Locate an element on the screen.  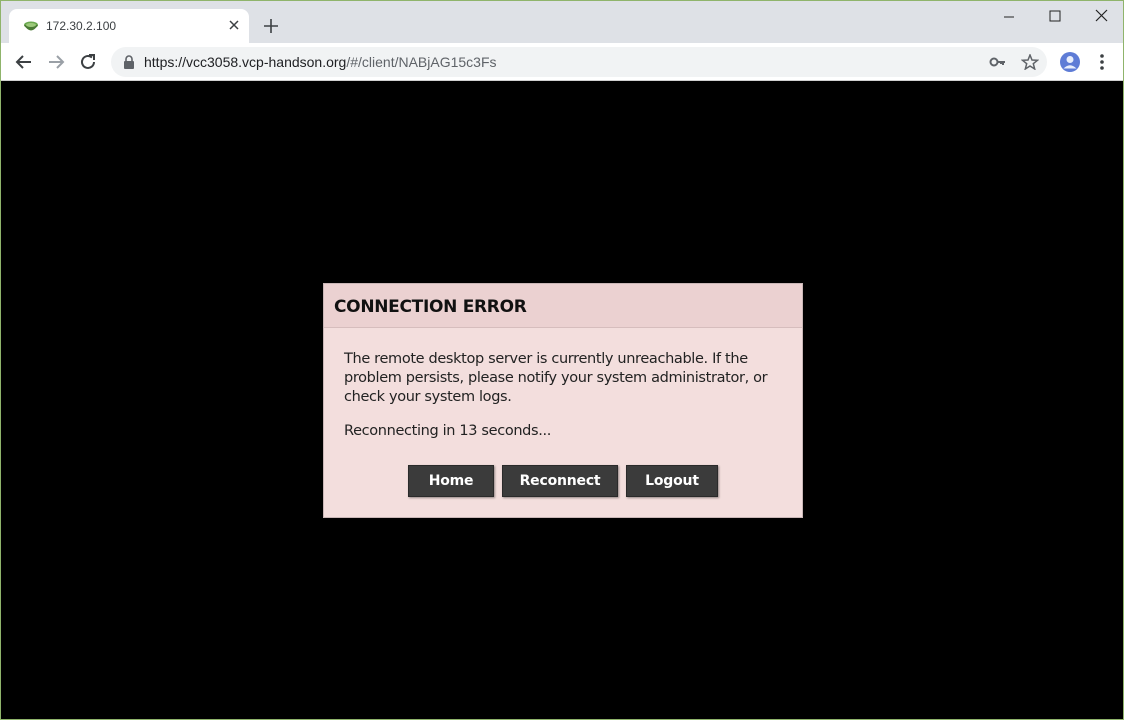
reconnect-button: Reconnect is located at coordinates (560, 481).